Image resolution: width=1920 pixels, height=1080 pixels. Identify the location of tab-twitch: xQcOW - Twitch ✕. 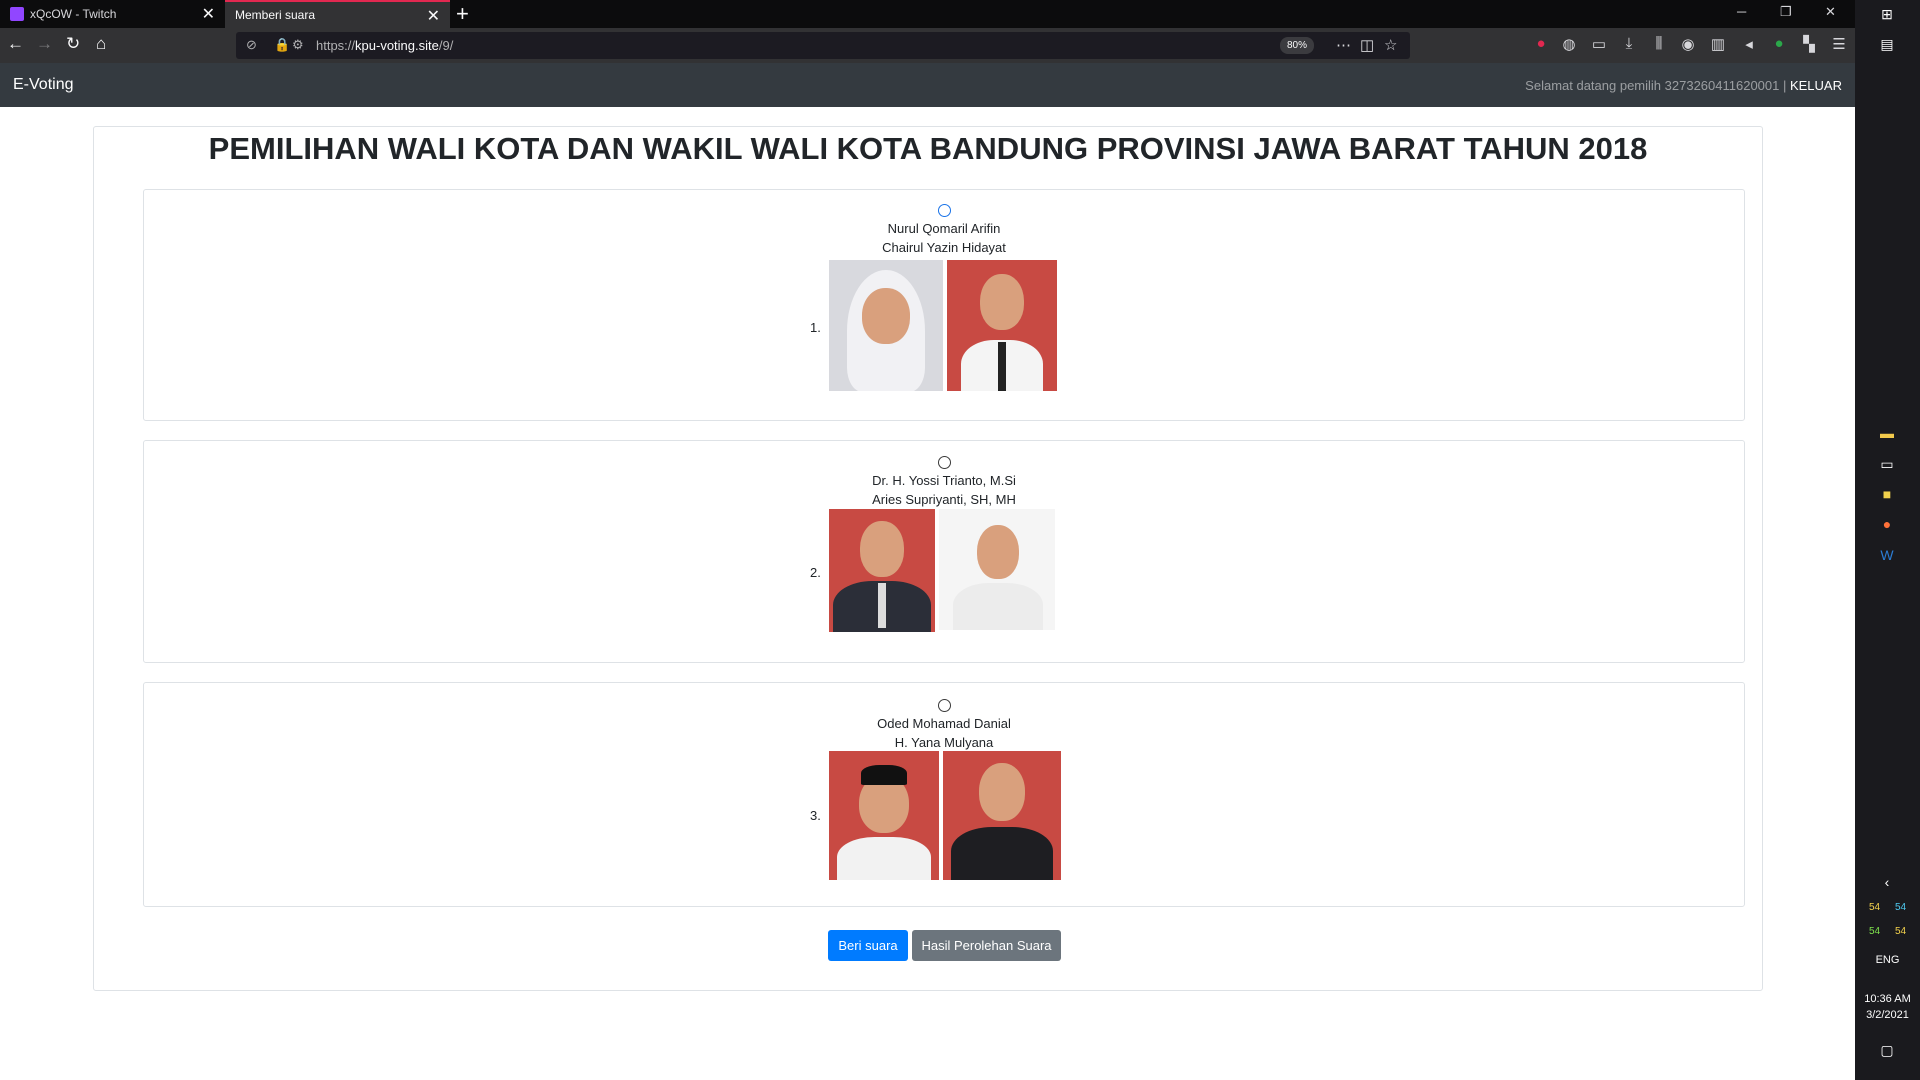
(112, 14).